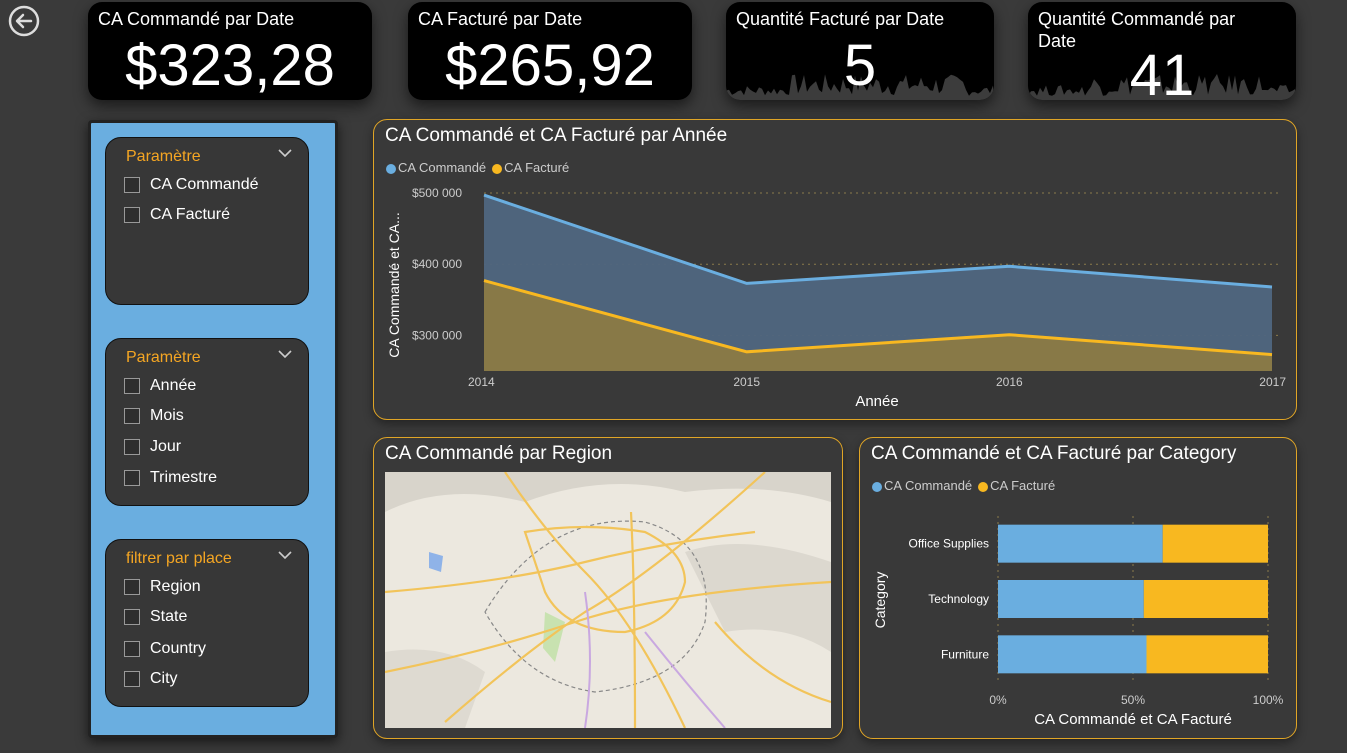  I want to click on kpi-title: CA Commandé par Date, so click(196, 19).